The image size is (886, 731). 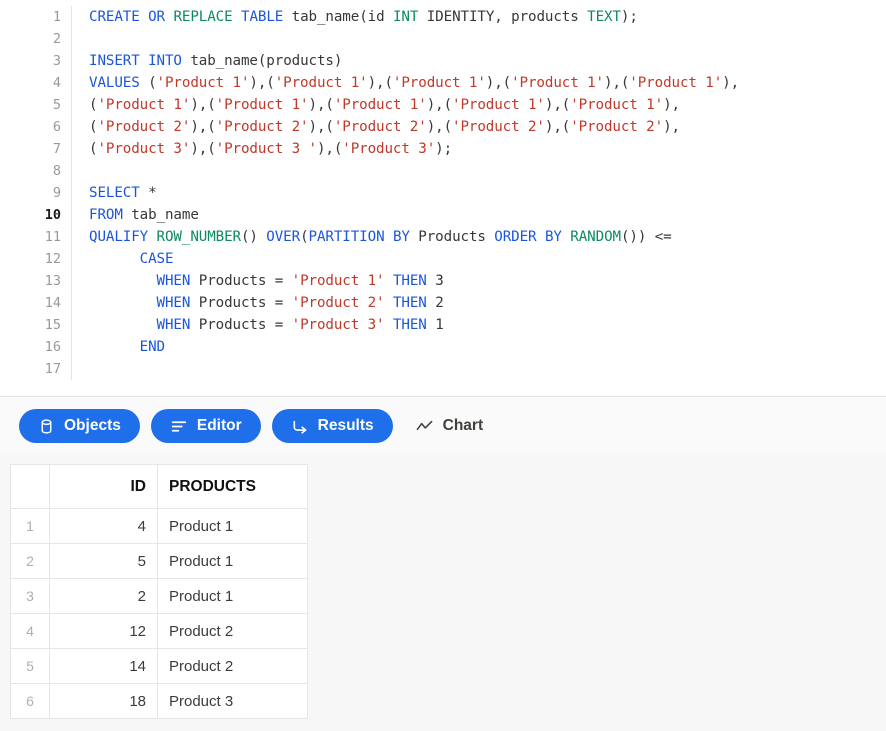 What do you see at coordinates (487, 259) in the screenshot?
I see `code-line: CASE` at bounding box center [487, 259].